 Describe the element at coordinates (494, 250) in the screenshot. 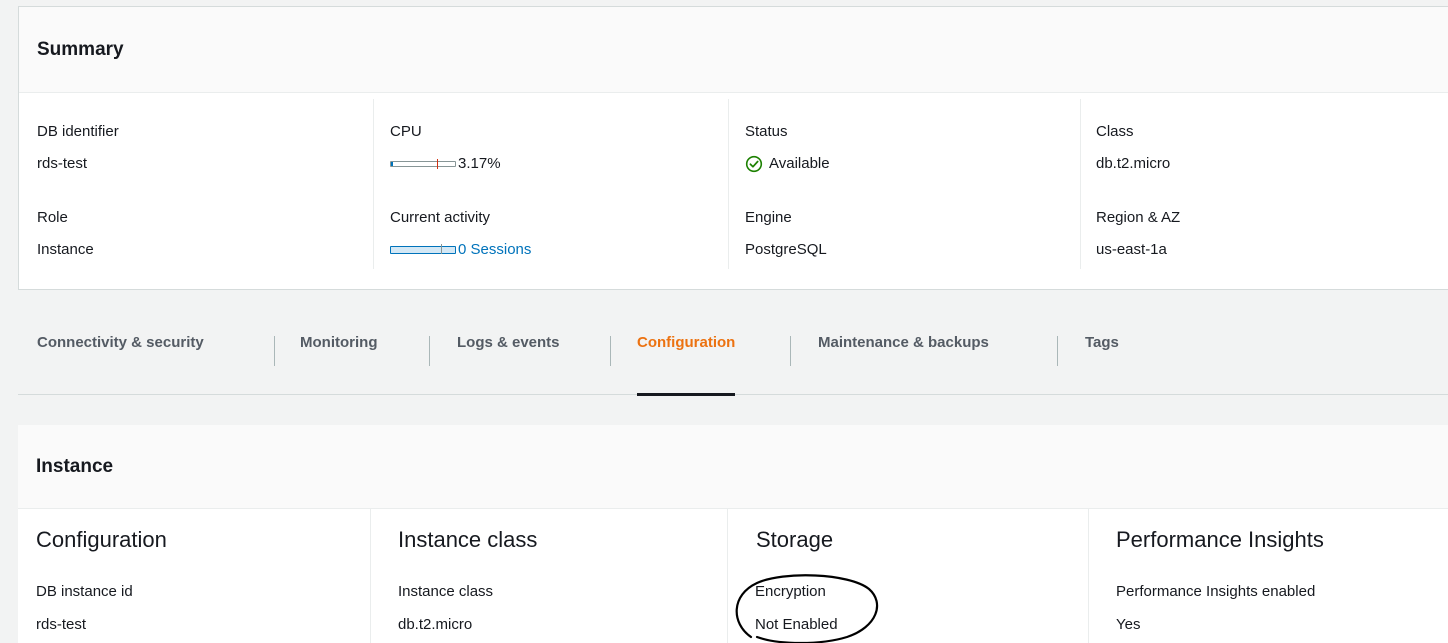

I see `sessions-link: 0 Sessions` at that location.